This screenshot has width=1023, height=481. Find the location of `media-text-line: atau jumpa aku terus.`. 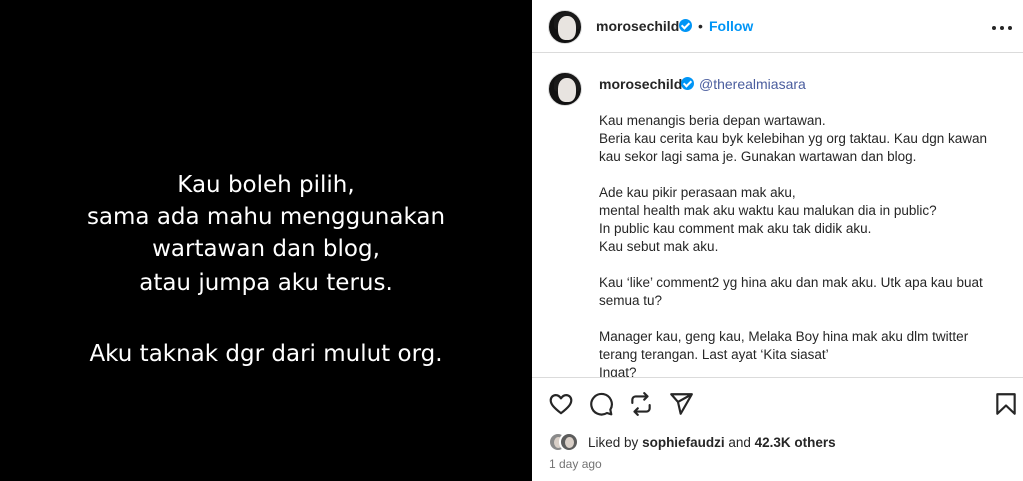

media-text-line: atau jumpa aku terus. is located at coordinates (266, 283).